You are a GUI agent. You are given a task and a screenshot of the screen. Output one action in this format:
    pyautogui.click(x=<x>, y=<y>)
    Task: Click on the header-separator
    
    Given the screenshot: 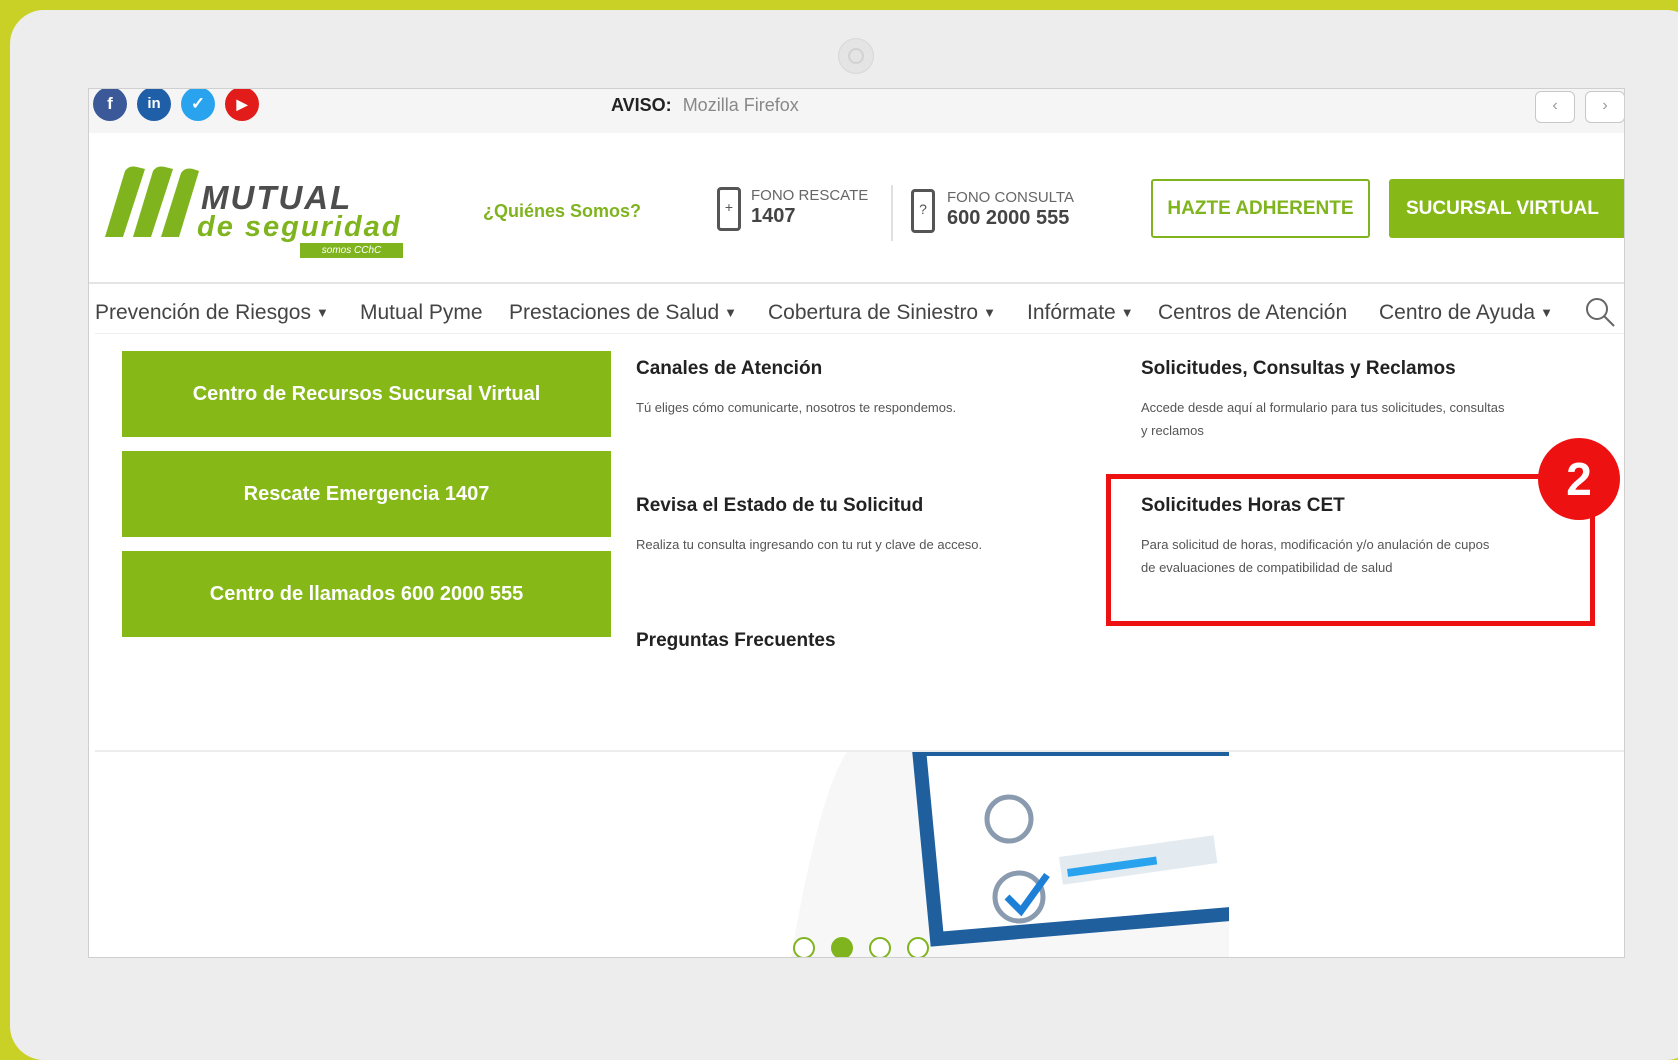 What is the action you would take?
    pyautogui.click(x=856, y=283)
    